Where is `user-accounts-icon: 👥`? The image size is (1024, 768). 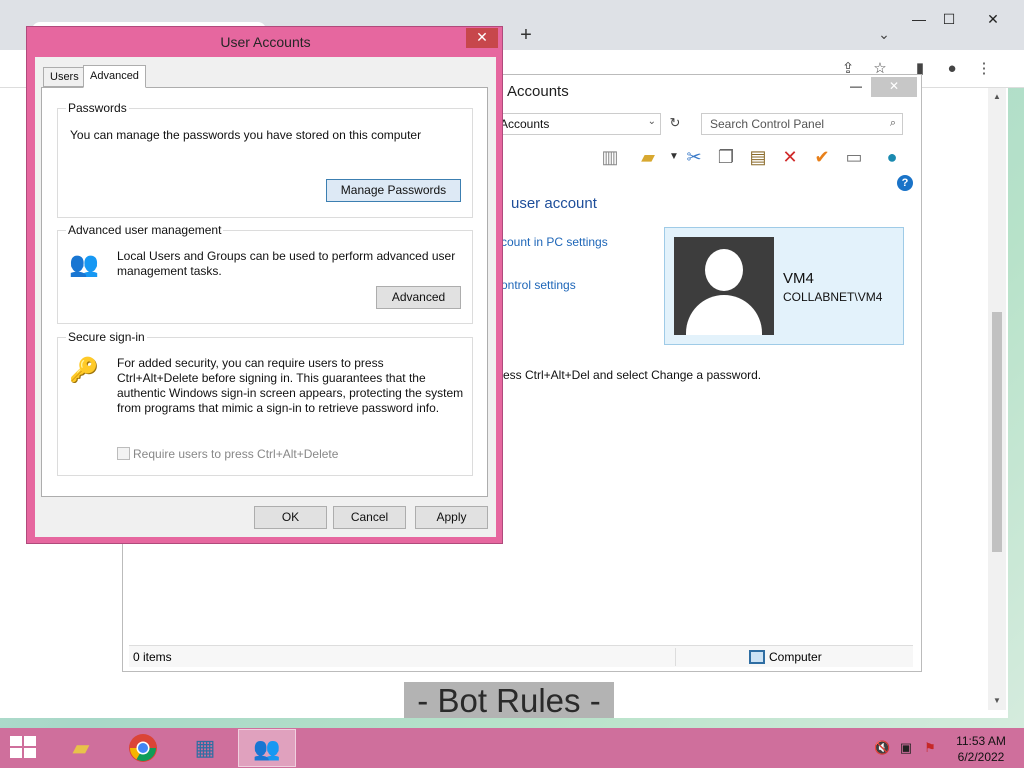
user-accounts-icon: 👥 is located at coordinates (267, 748).